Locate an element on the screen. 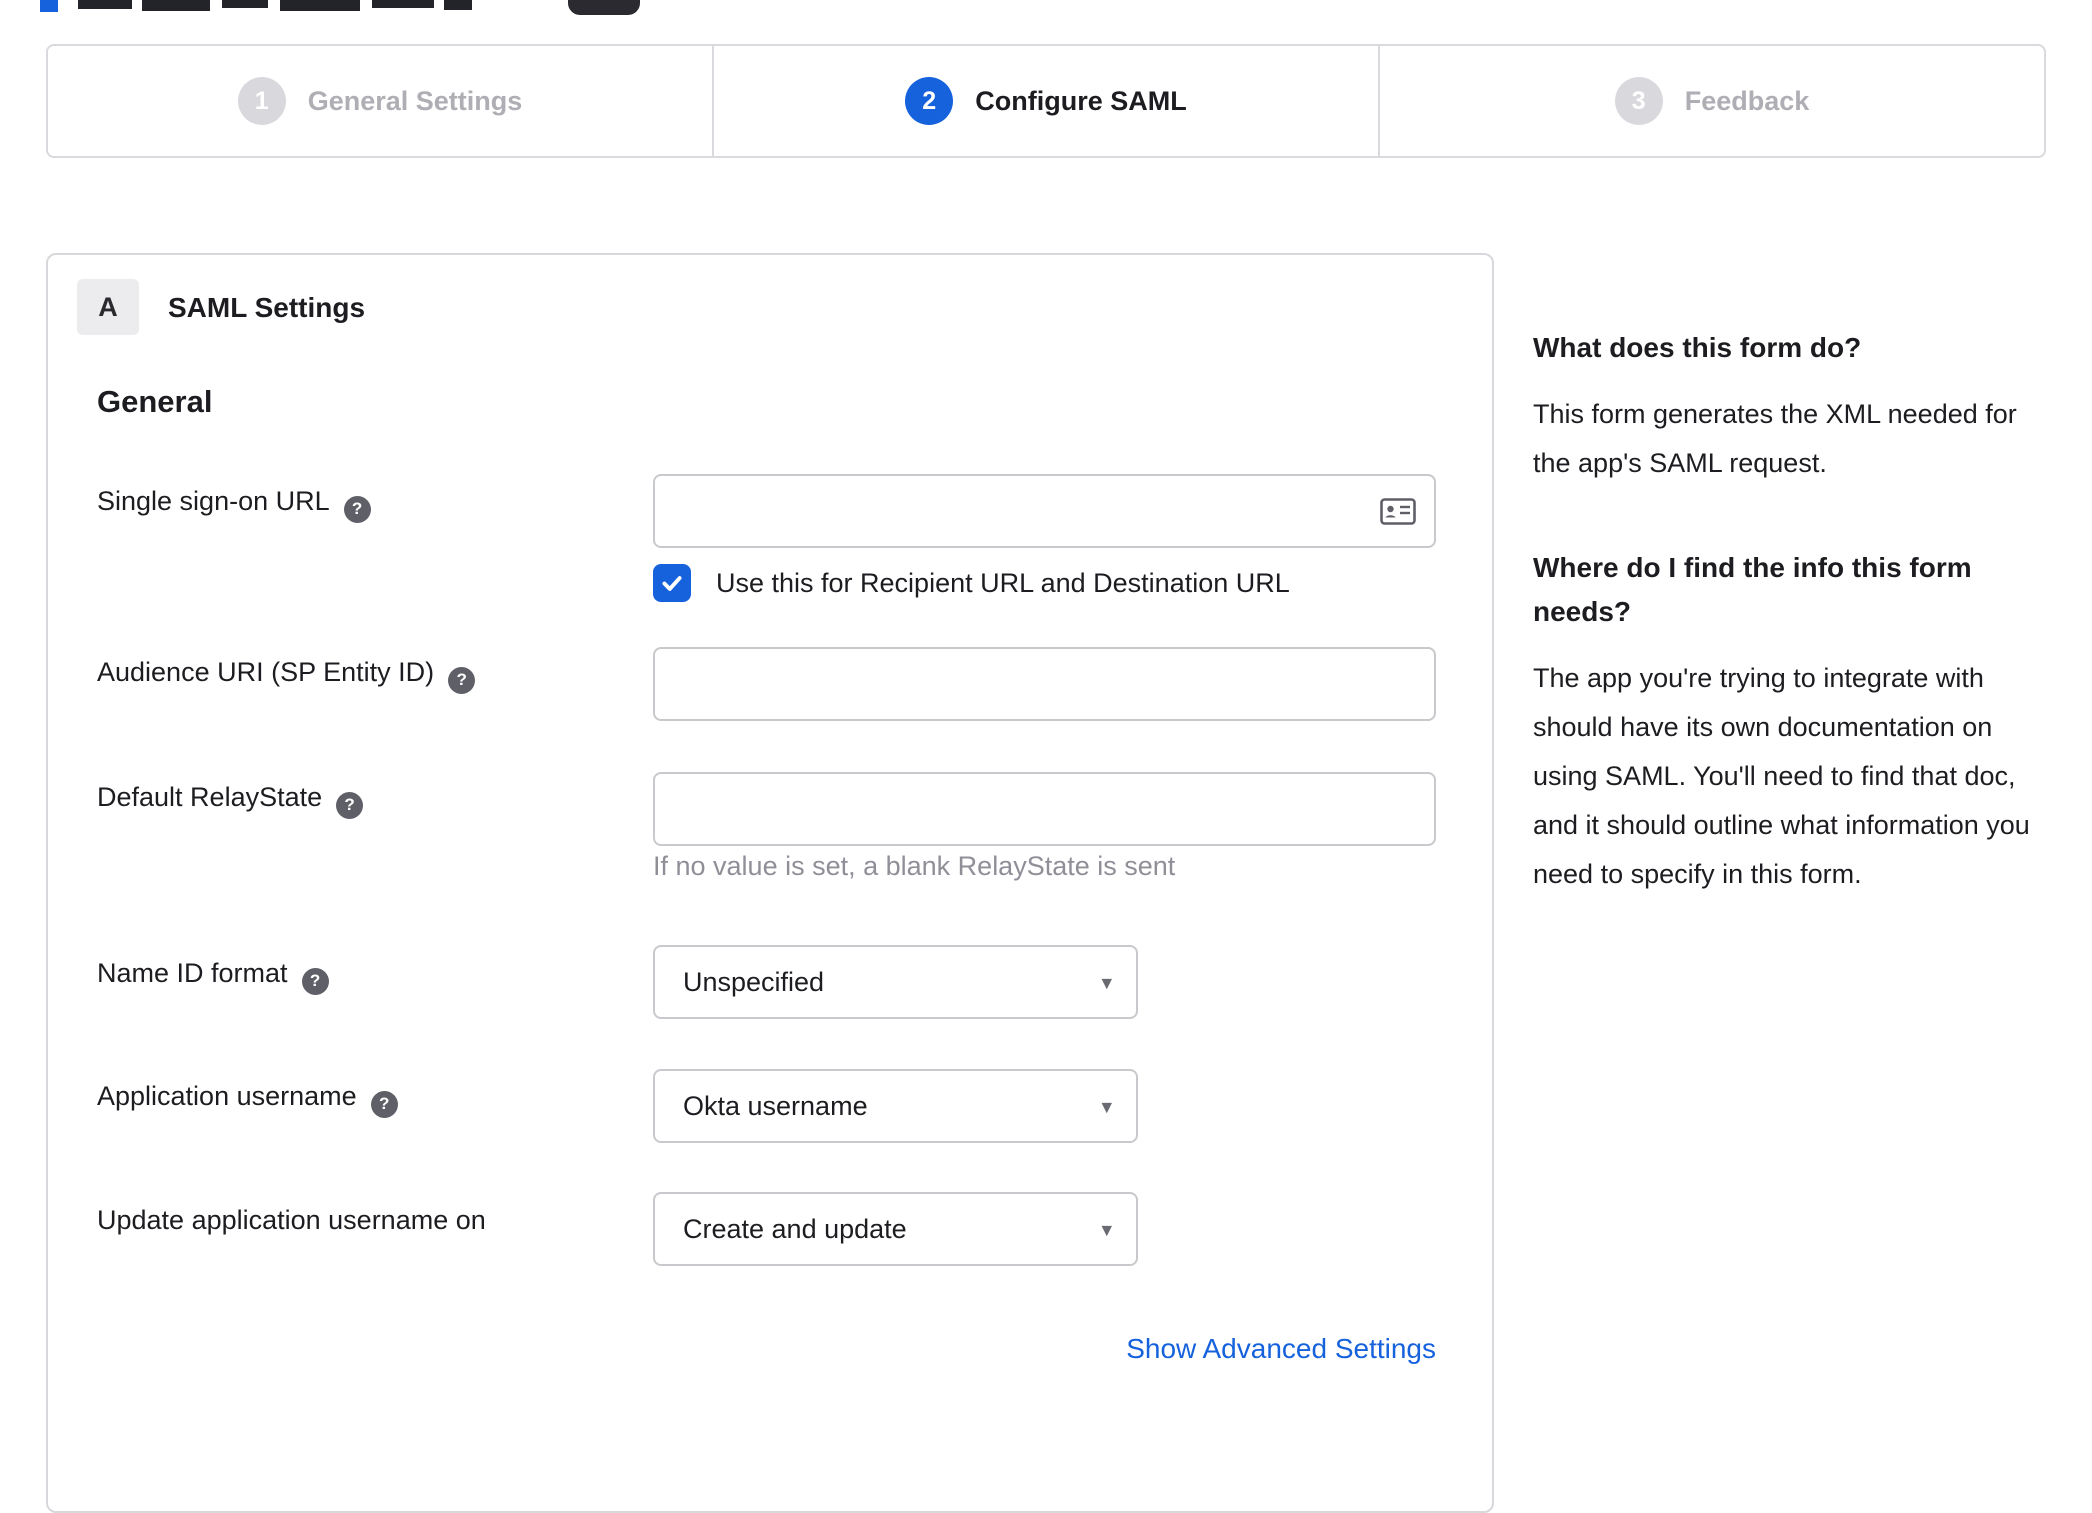  relaystate-label-text: Default RelayState is located at coordinates (210, 797).